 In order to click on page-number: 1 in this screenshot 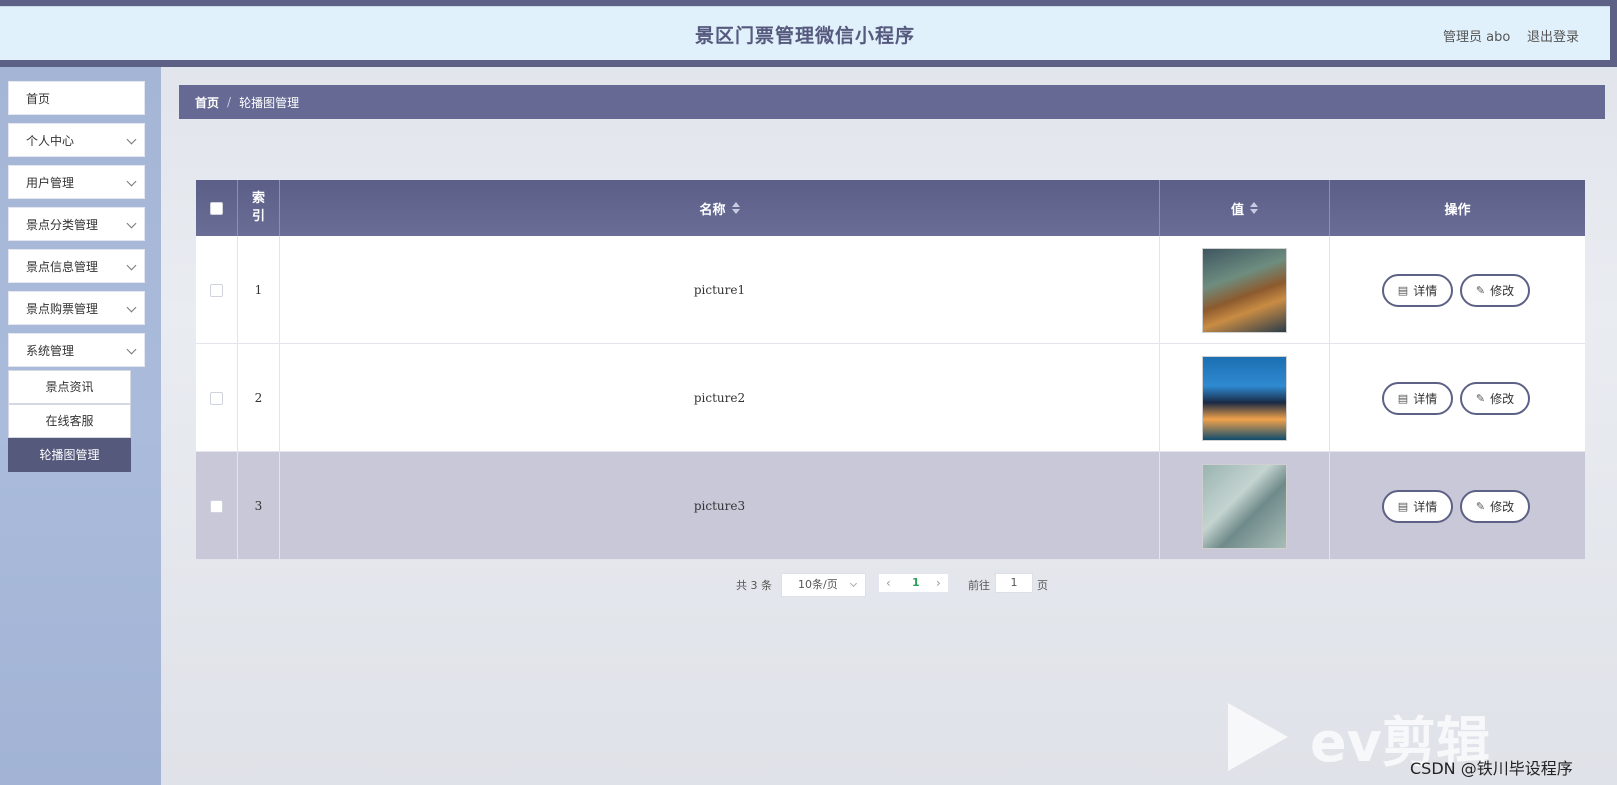, I will do `click(916, 582)`.